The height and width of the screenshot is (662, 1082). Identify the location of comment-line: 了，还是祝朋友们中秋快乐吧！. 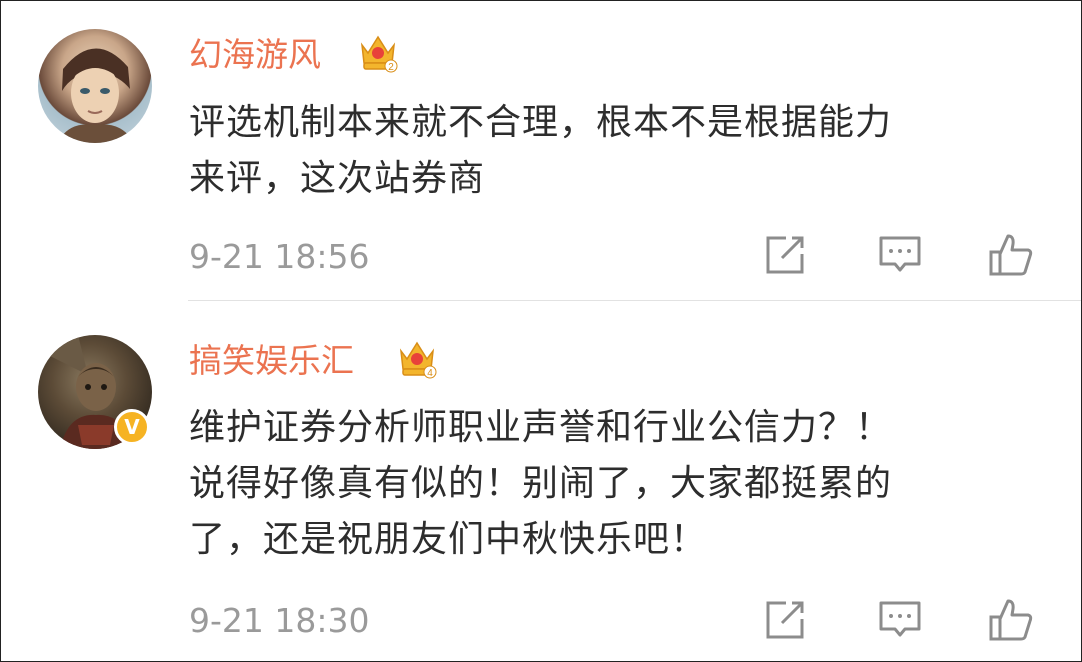
(448, 539).